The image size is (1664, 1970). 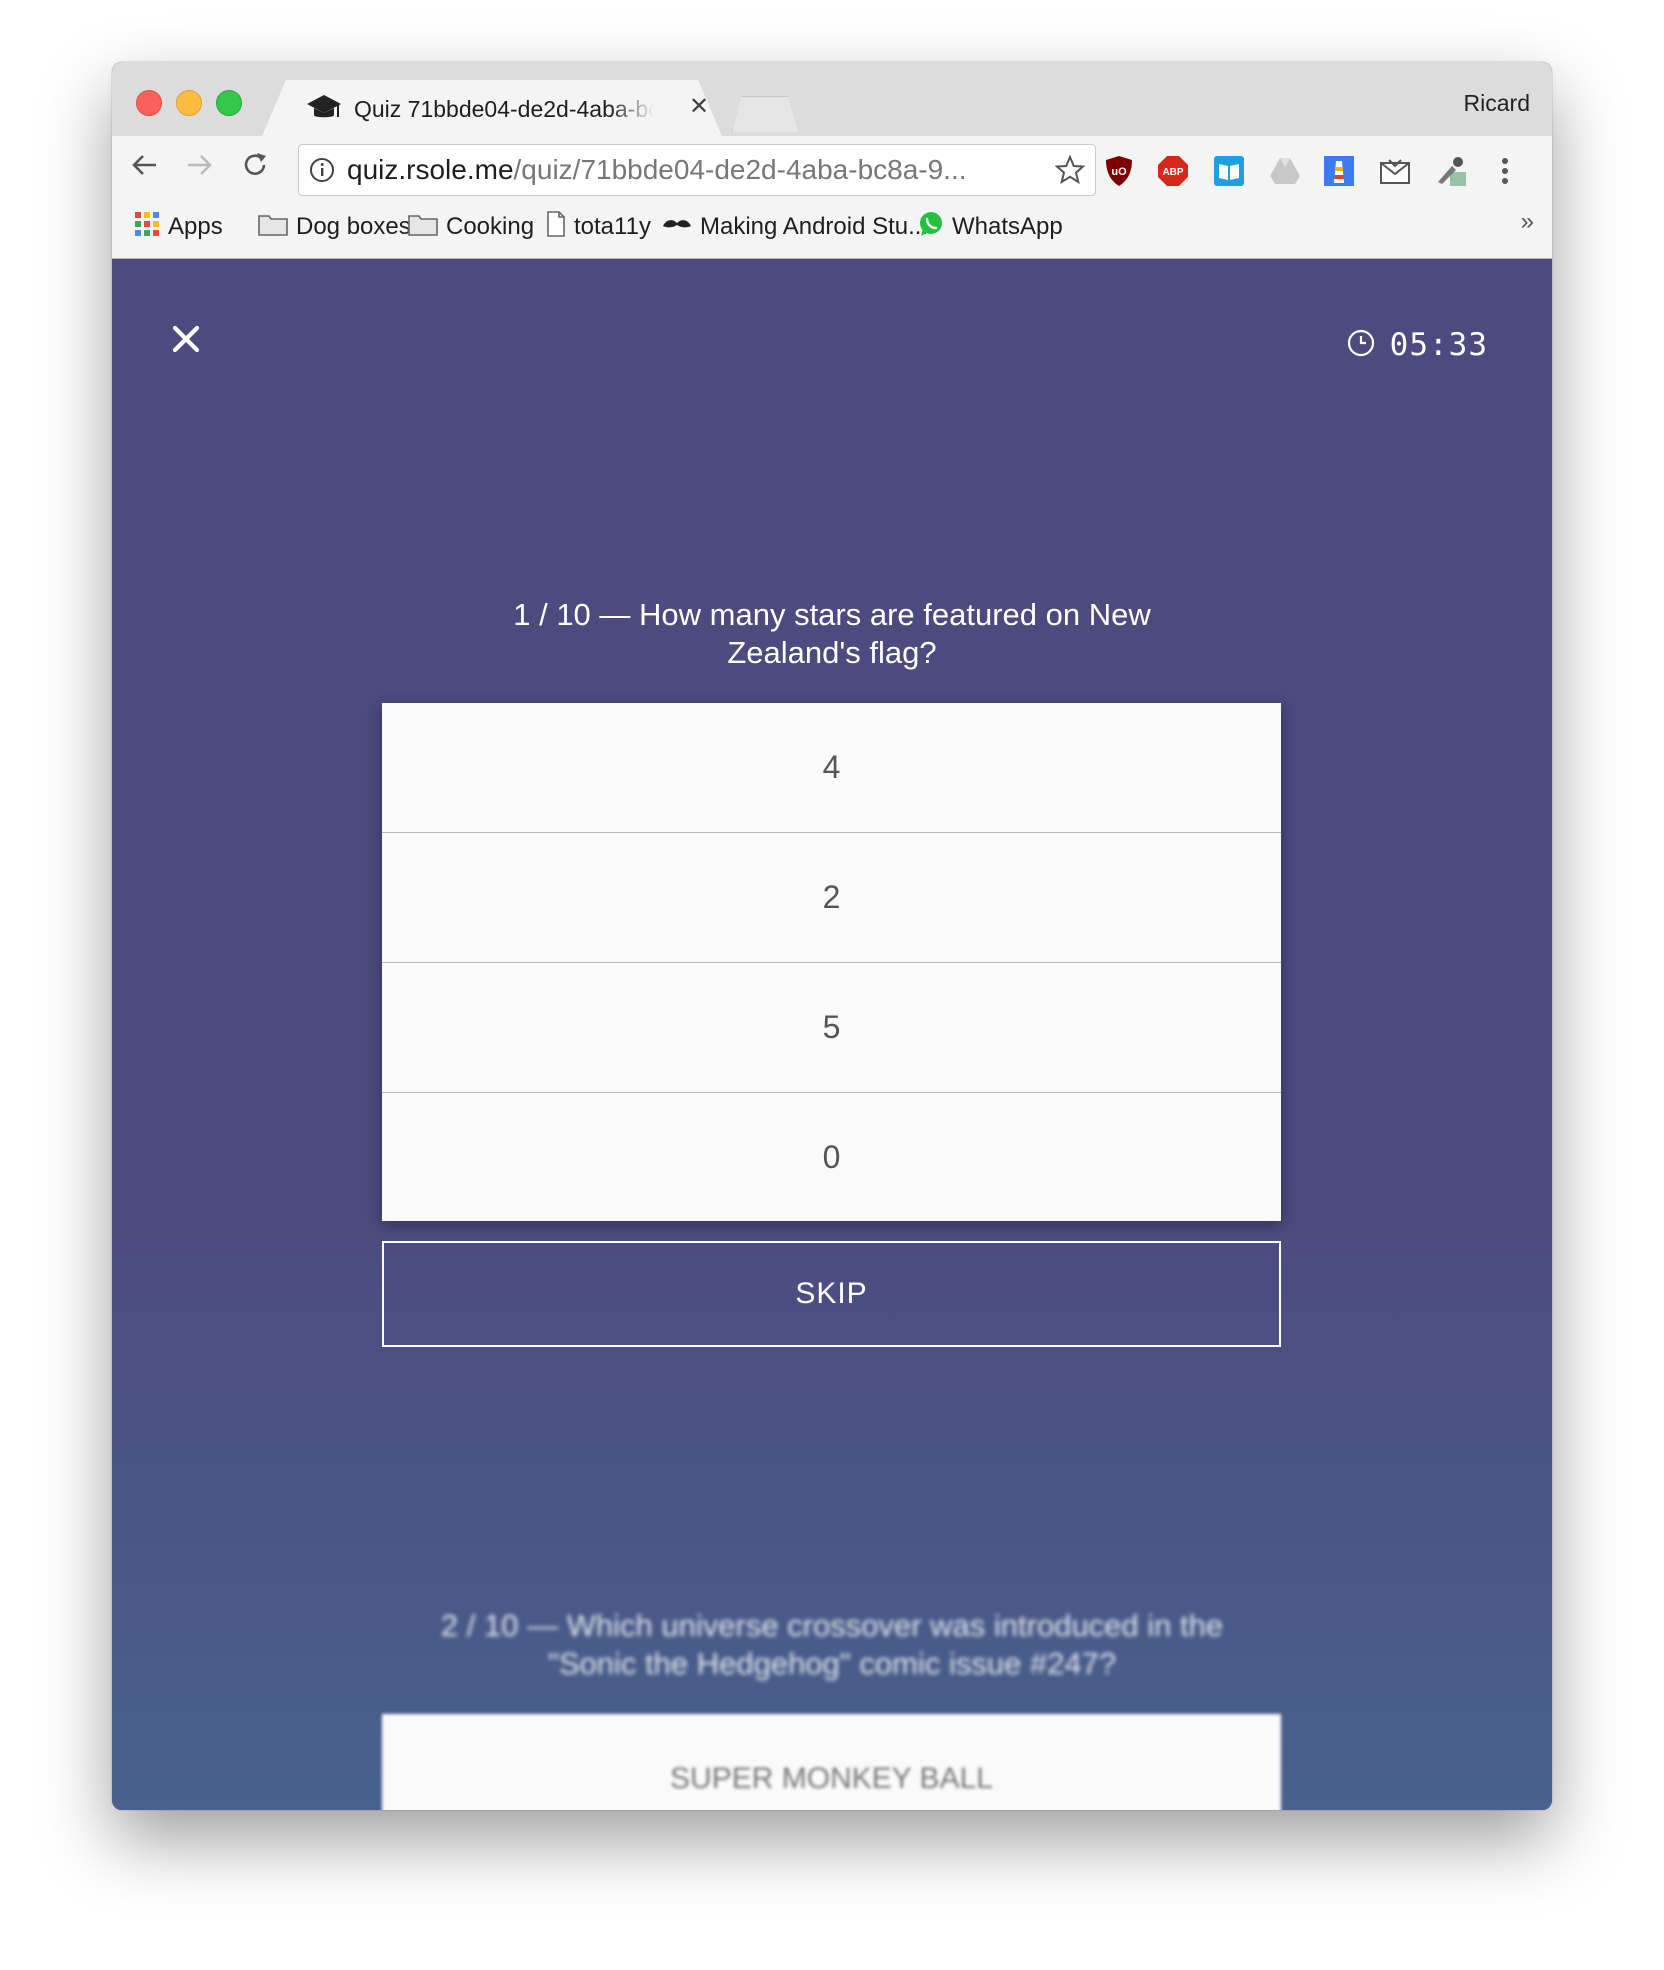 What do you see at coordinates (324, 108) in the screenshot?
I see `graduation-cap-icon` at bounding box center [324, 108].